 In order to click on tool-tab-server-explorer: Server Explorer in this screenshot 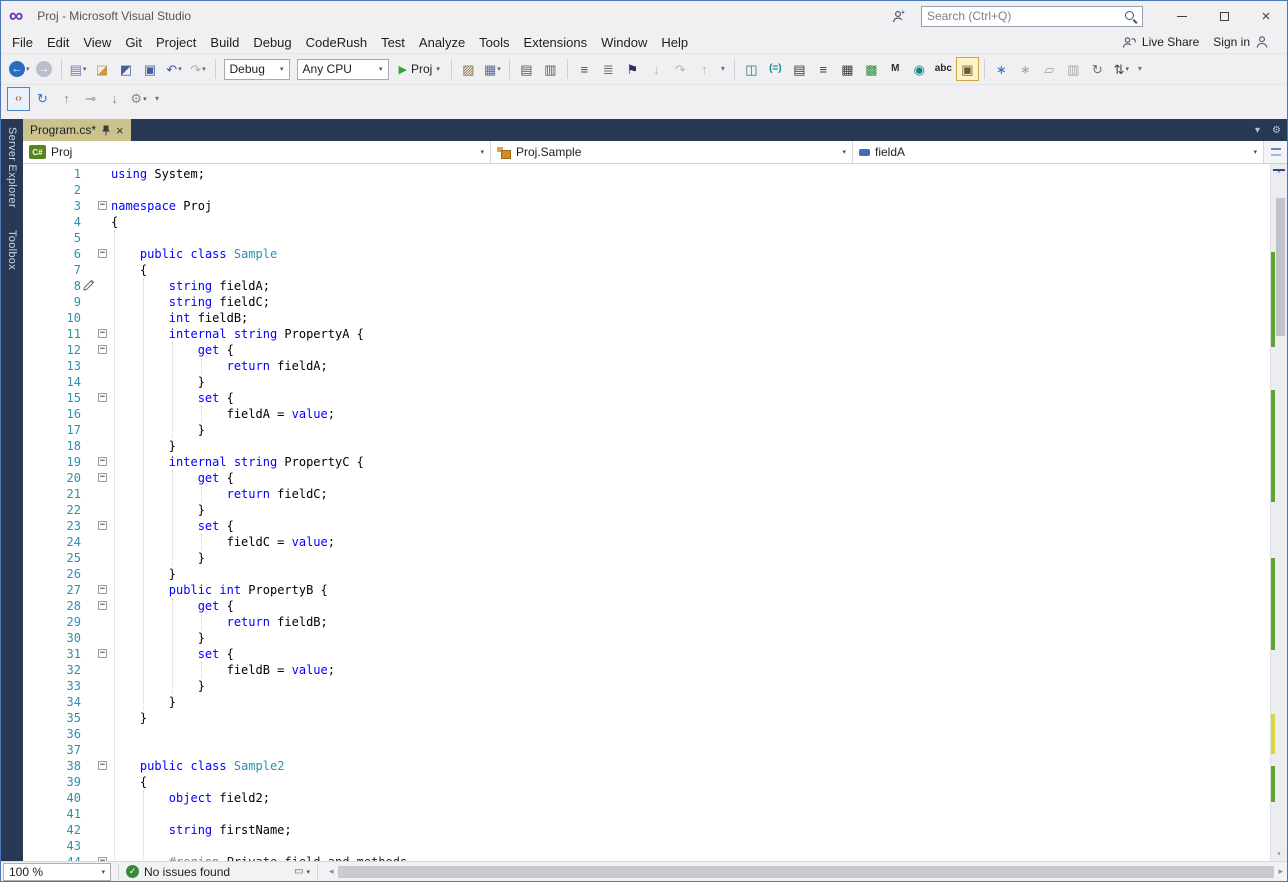, I will do `click(12, 167)`.